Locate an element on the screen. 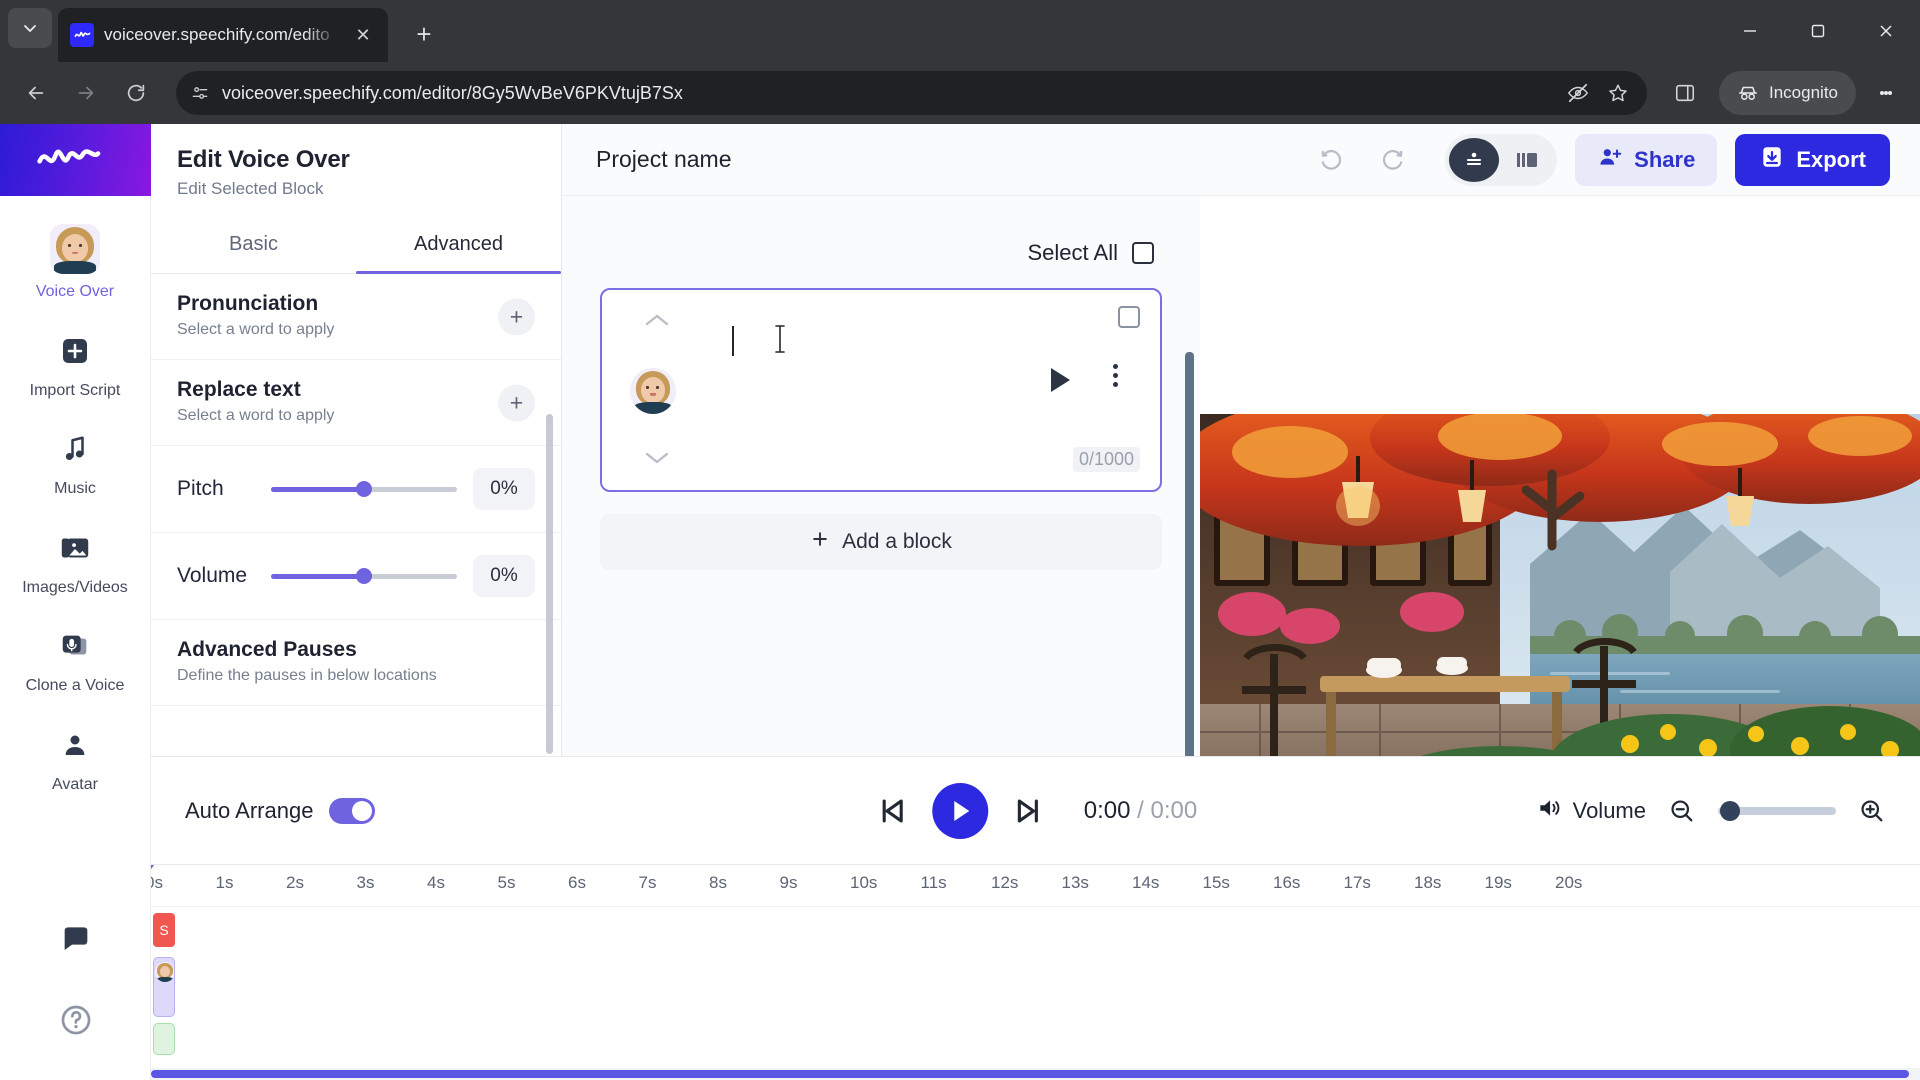  layers-view-button is located at coordinates (1527, 160).